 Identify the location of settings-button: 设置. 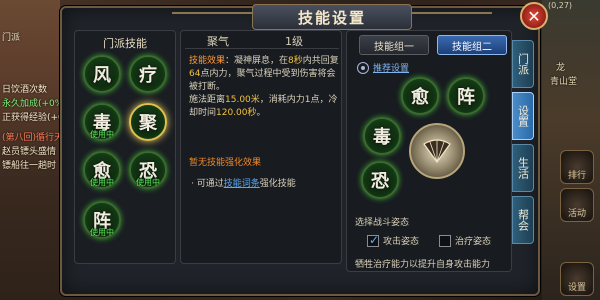
(577, 279).